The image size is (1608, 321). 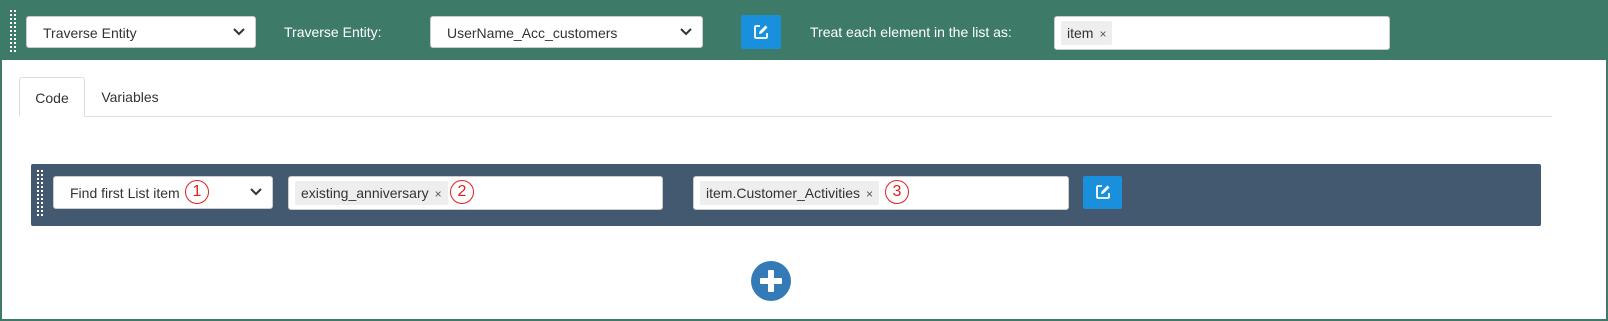 I want to click on alias-tag: item ×, so click(x=1087, y=33).